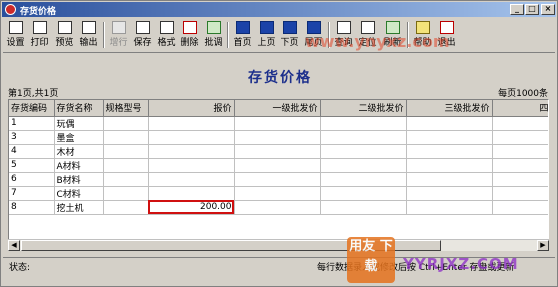 The height and width of the screenshot is (287, 558). I want to click on cell-name: 木材, so click(79, 151).